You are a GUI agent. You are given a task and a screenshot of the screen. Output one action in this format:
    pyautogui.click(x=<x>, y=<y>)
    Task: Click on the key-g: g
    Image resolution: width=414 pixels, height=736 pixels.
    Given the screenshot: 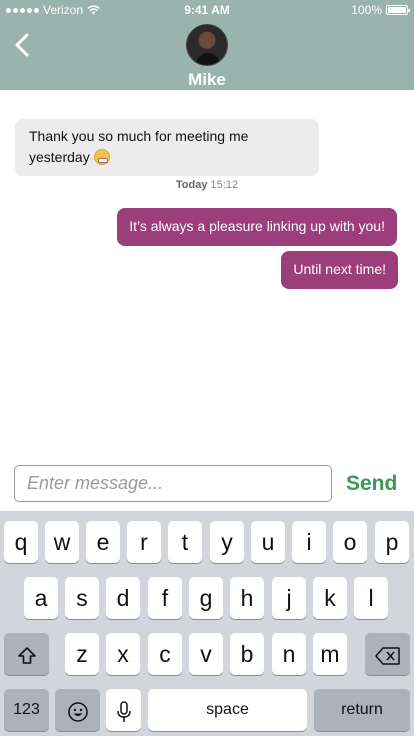 What is the action you would take?
    pyautogui.click(x=206, y=598)
    